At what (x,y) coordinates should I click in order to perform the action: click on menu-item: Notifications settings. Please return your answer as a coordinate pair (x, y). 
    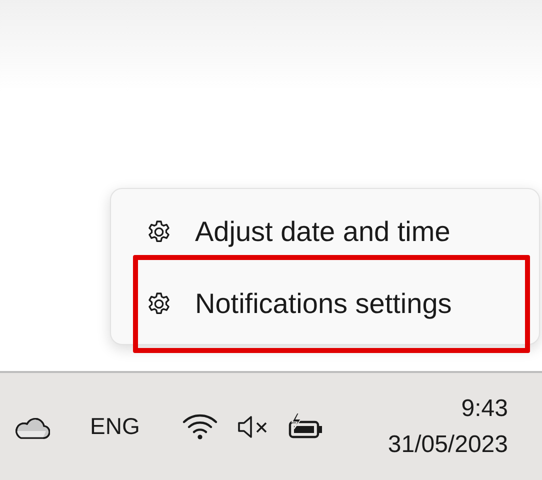
    Looking at the image, I should click on (331, 304).